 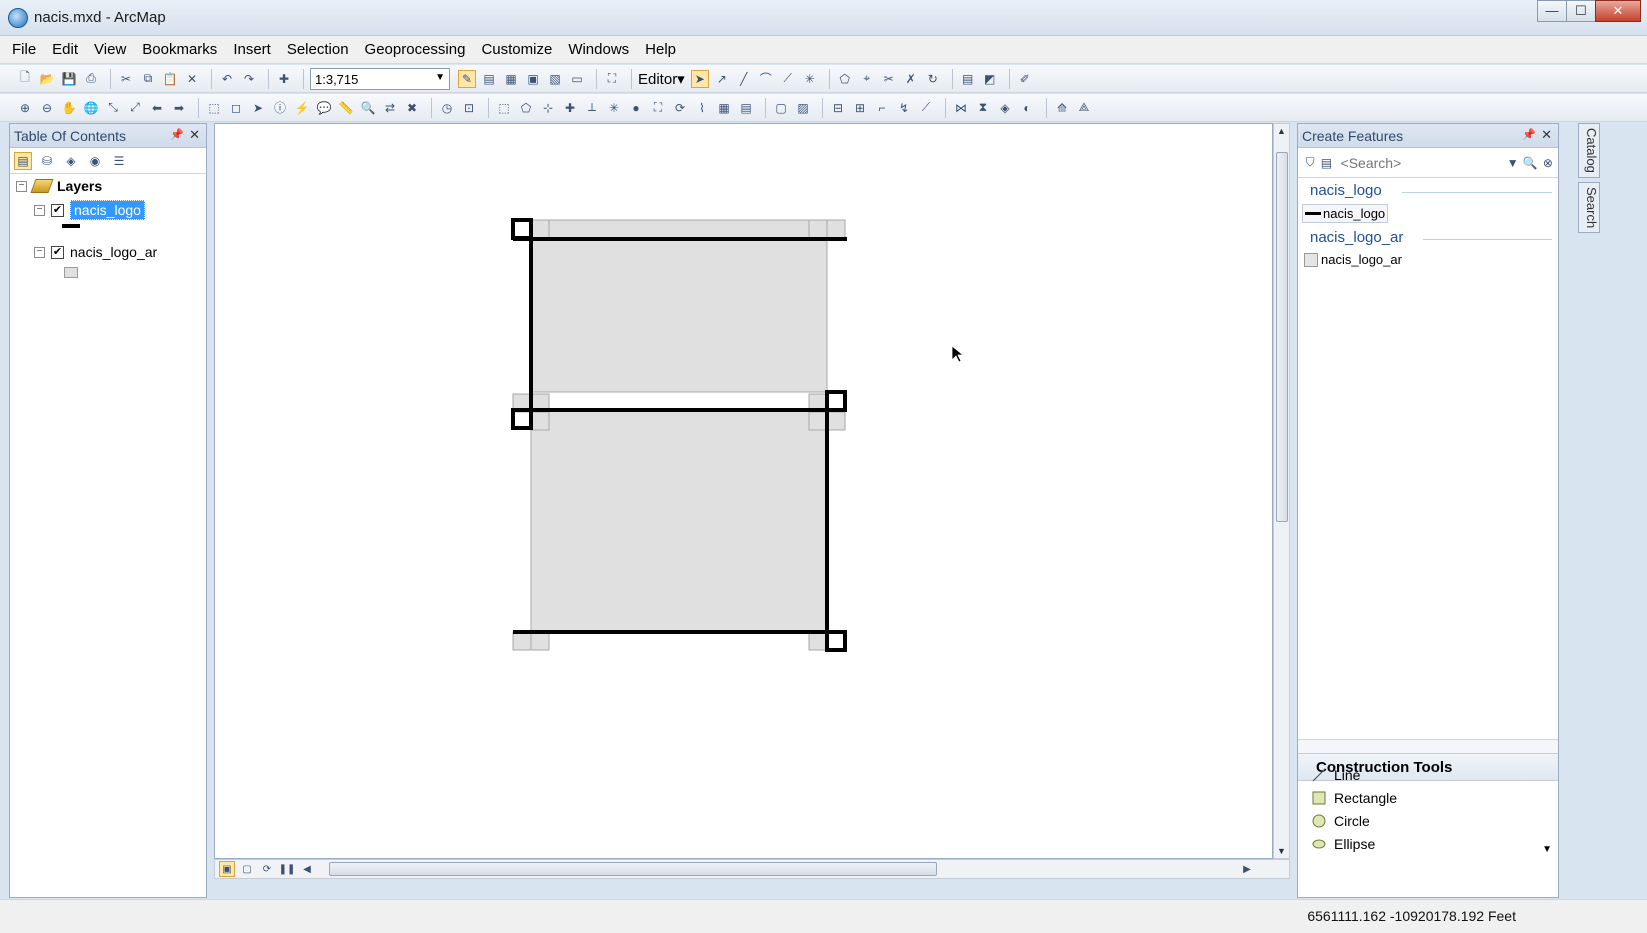 What do you see at coordinates (247, 869) in the screenshot?
I see `layout-view-icon: ▢` at bounding box center [247, 869].